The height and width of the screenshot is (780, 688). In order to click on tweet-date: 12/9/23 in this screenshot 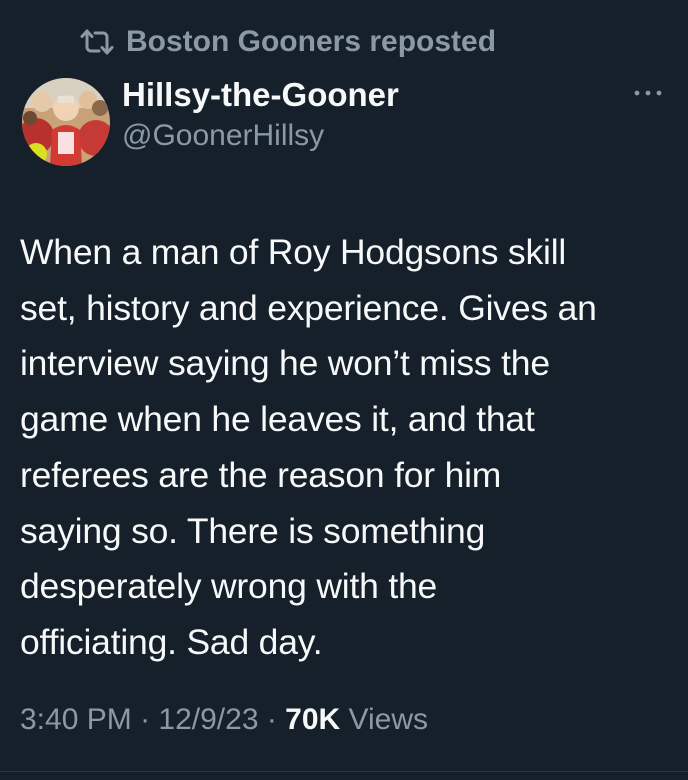, I will do `click(208, 719)`.